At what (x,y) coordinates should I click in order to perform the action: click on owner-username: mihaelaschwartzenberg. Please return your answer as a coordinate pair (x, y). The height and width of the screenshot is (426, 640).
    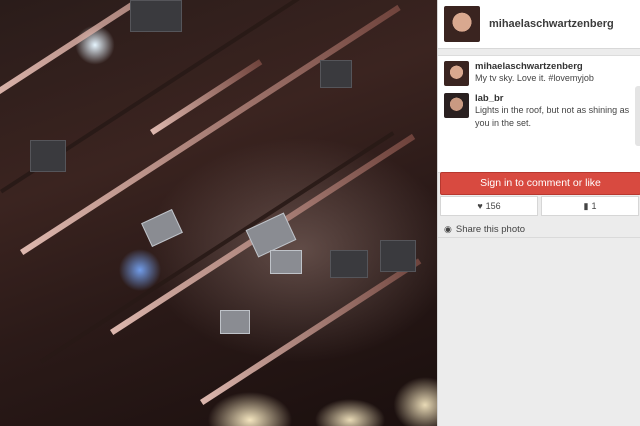
    Looking at the image, I should click on (551, 24).